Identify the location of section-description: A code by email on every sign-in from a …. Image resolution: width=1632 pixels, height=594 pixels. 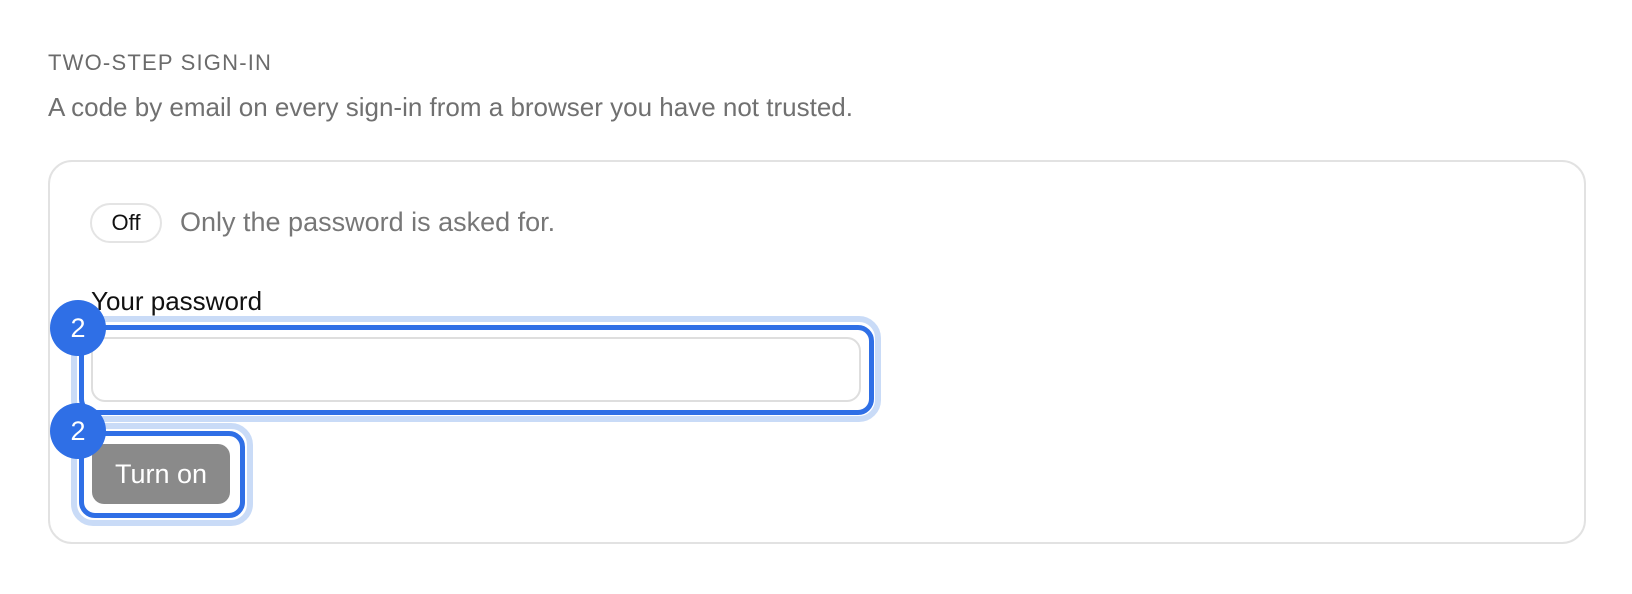
(450, 107).